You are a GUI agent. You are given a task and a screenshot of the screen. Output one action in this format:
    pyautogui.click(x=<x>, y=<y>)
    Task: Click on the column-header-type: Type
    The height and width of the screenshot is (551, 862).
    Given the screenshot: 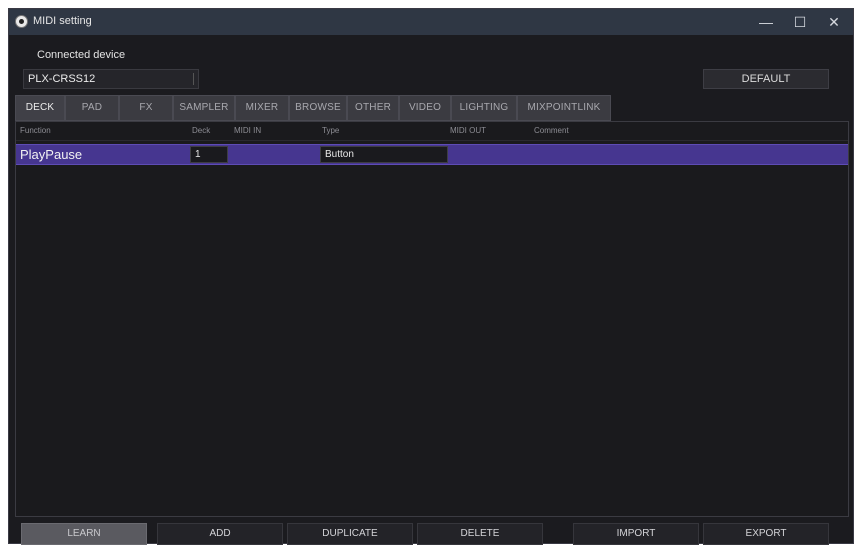 What is the action you would take?
    pyautogui.click(x=331, y=130)
    